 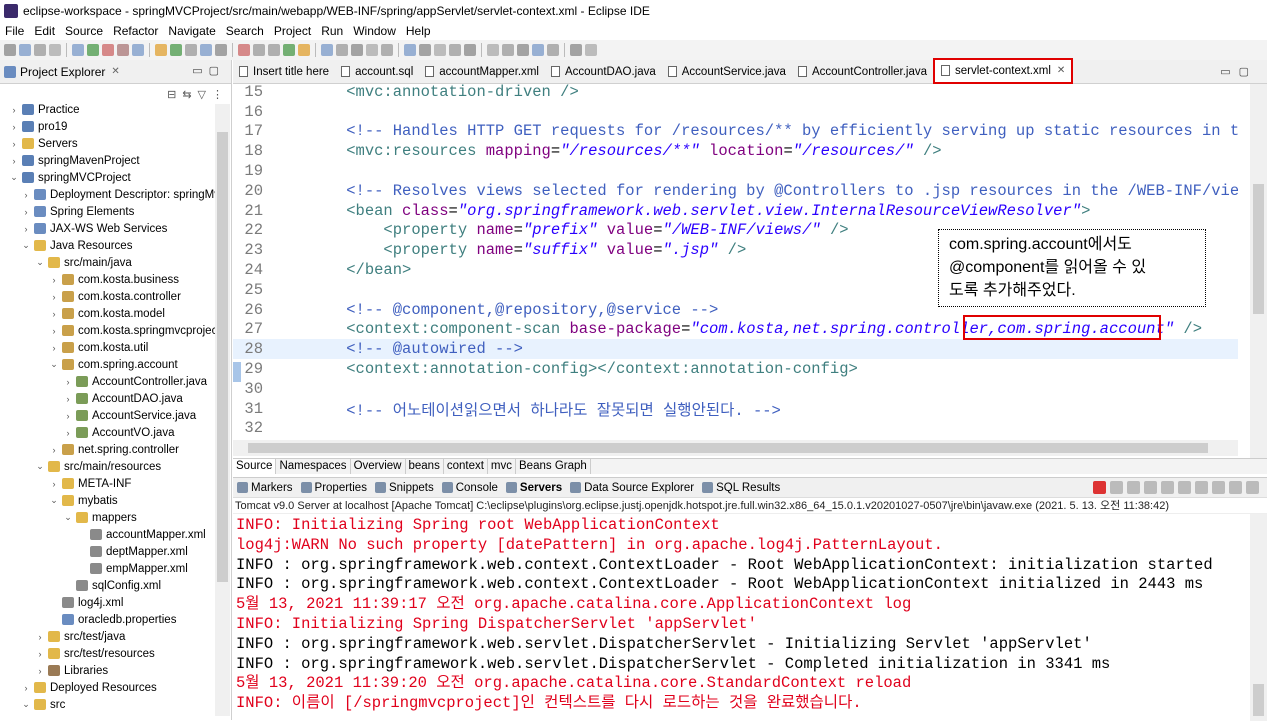 What do you see at coordinates (466, 466) in the screenshot?
I see `tab-context: context` at bounding box center [466, 466].